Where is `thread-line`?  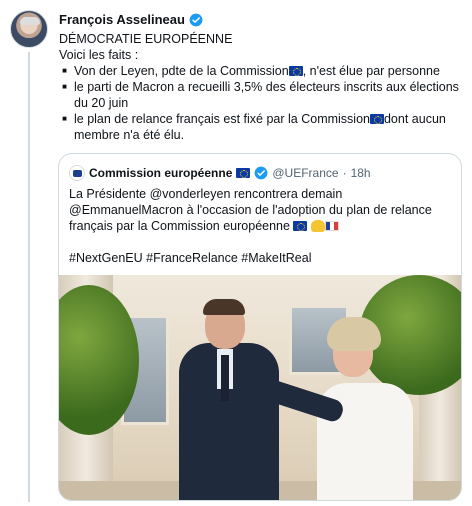
thread-line is located at coordinates (29, 277).